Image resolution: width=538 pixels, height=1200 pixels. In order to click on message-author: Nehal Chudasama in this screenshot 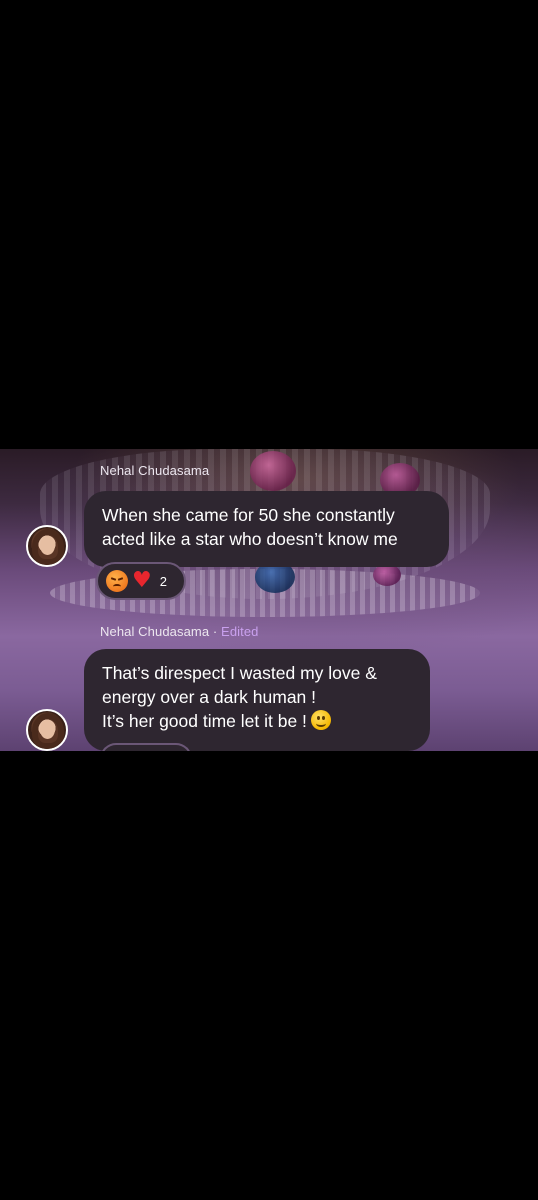, I will do `click(154, 470)`.